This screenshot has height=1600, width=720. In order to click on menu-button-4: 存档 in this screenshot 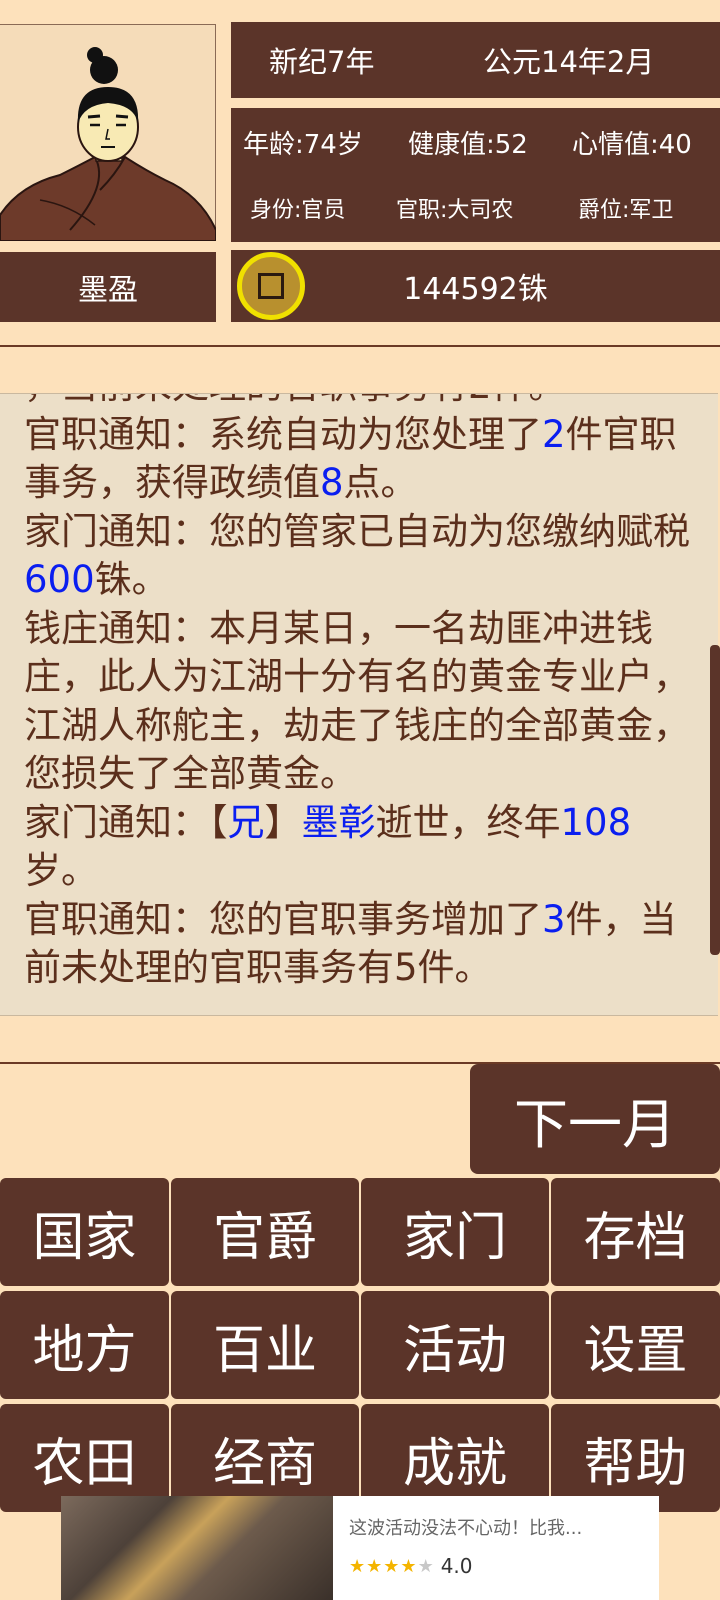, I will do `click(635, 1232)`.